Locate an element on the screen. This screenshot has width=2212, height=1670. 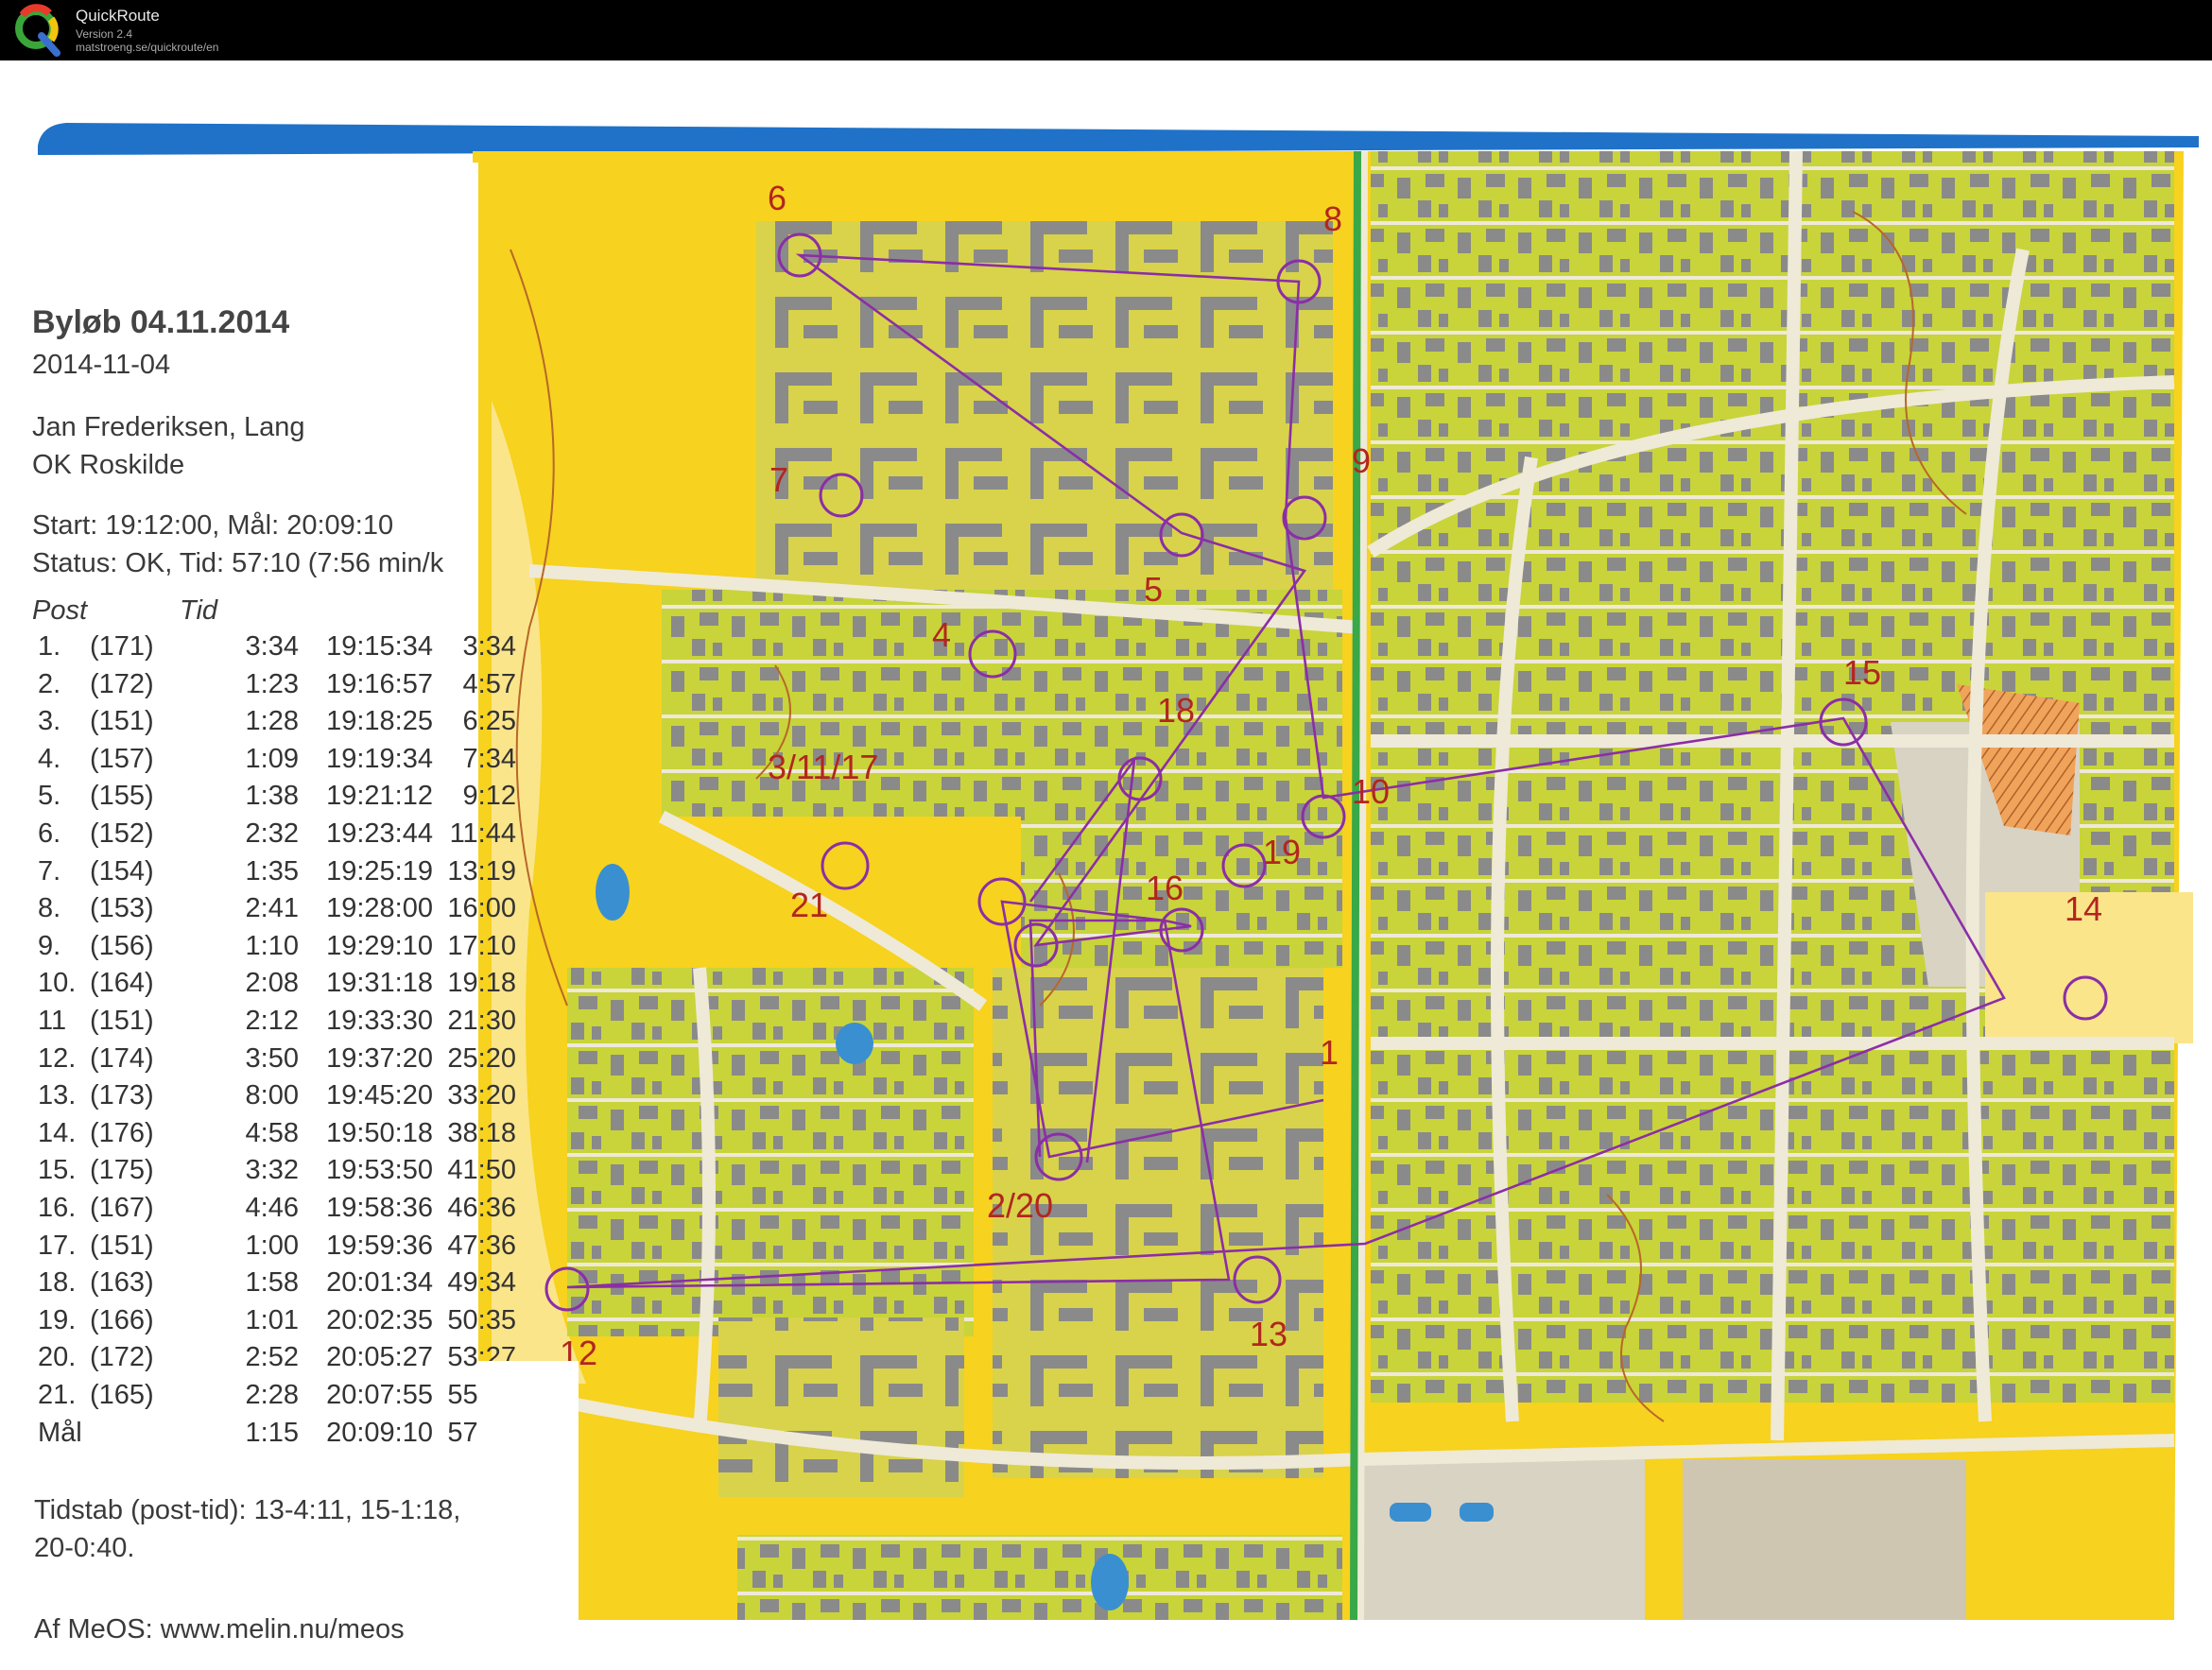
residential-north is located at coordinates (1044, 406).